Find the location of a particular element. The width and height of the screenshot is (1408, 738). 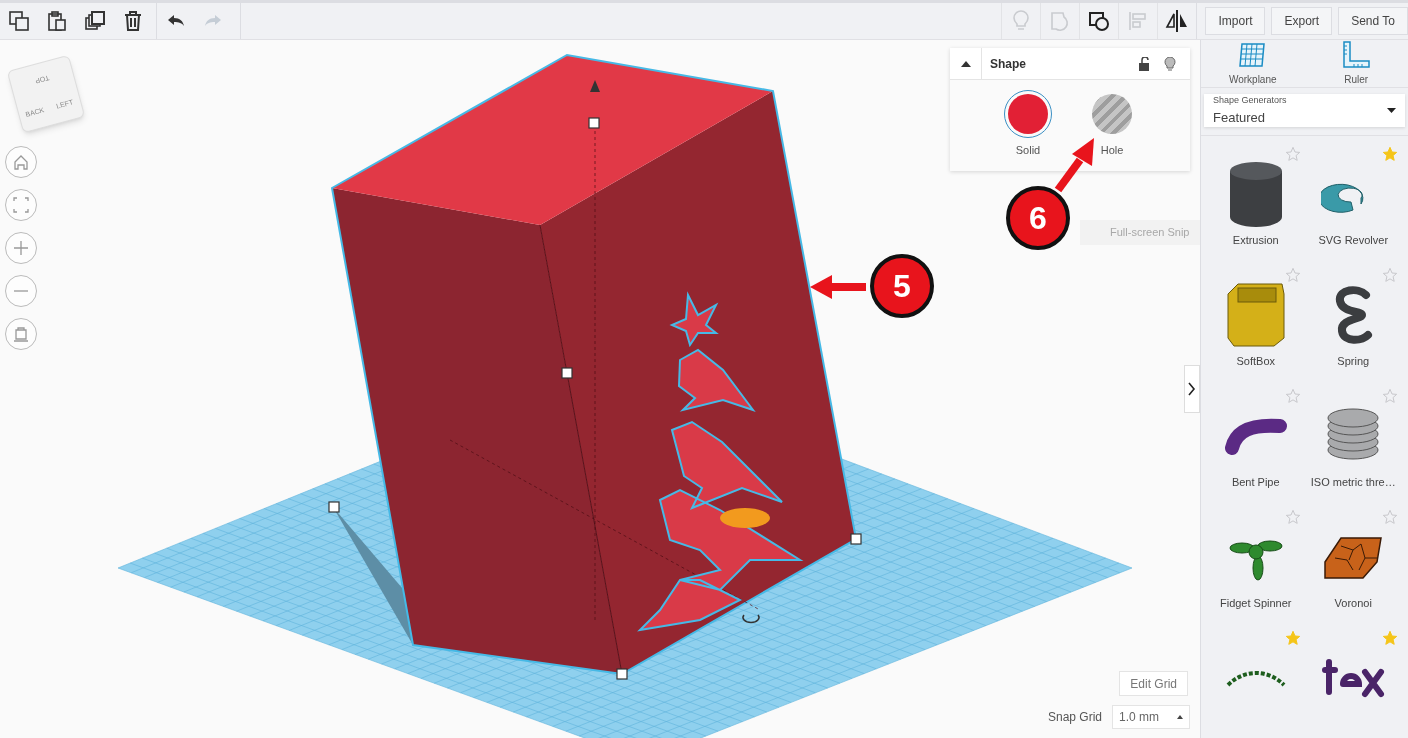

zoom-in-button is located at coordinates (21, 248).